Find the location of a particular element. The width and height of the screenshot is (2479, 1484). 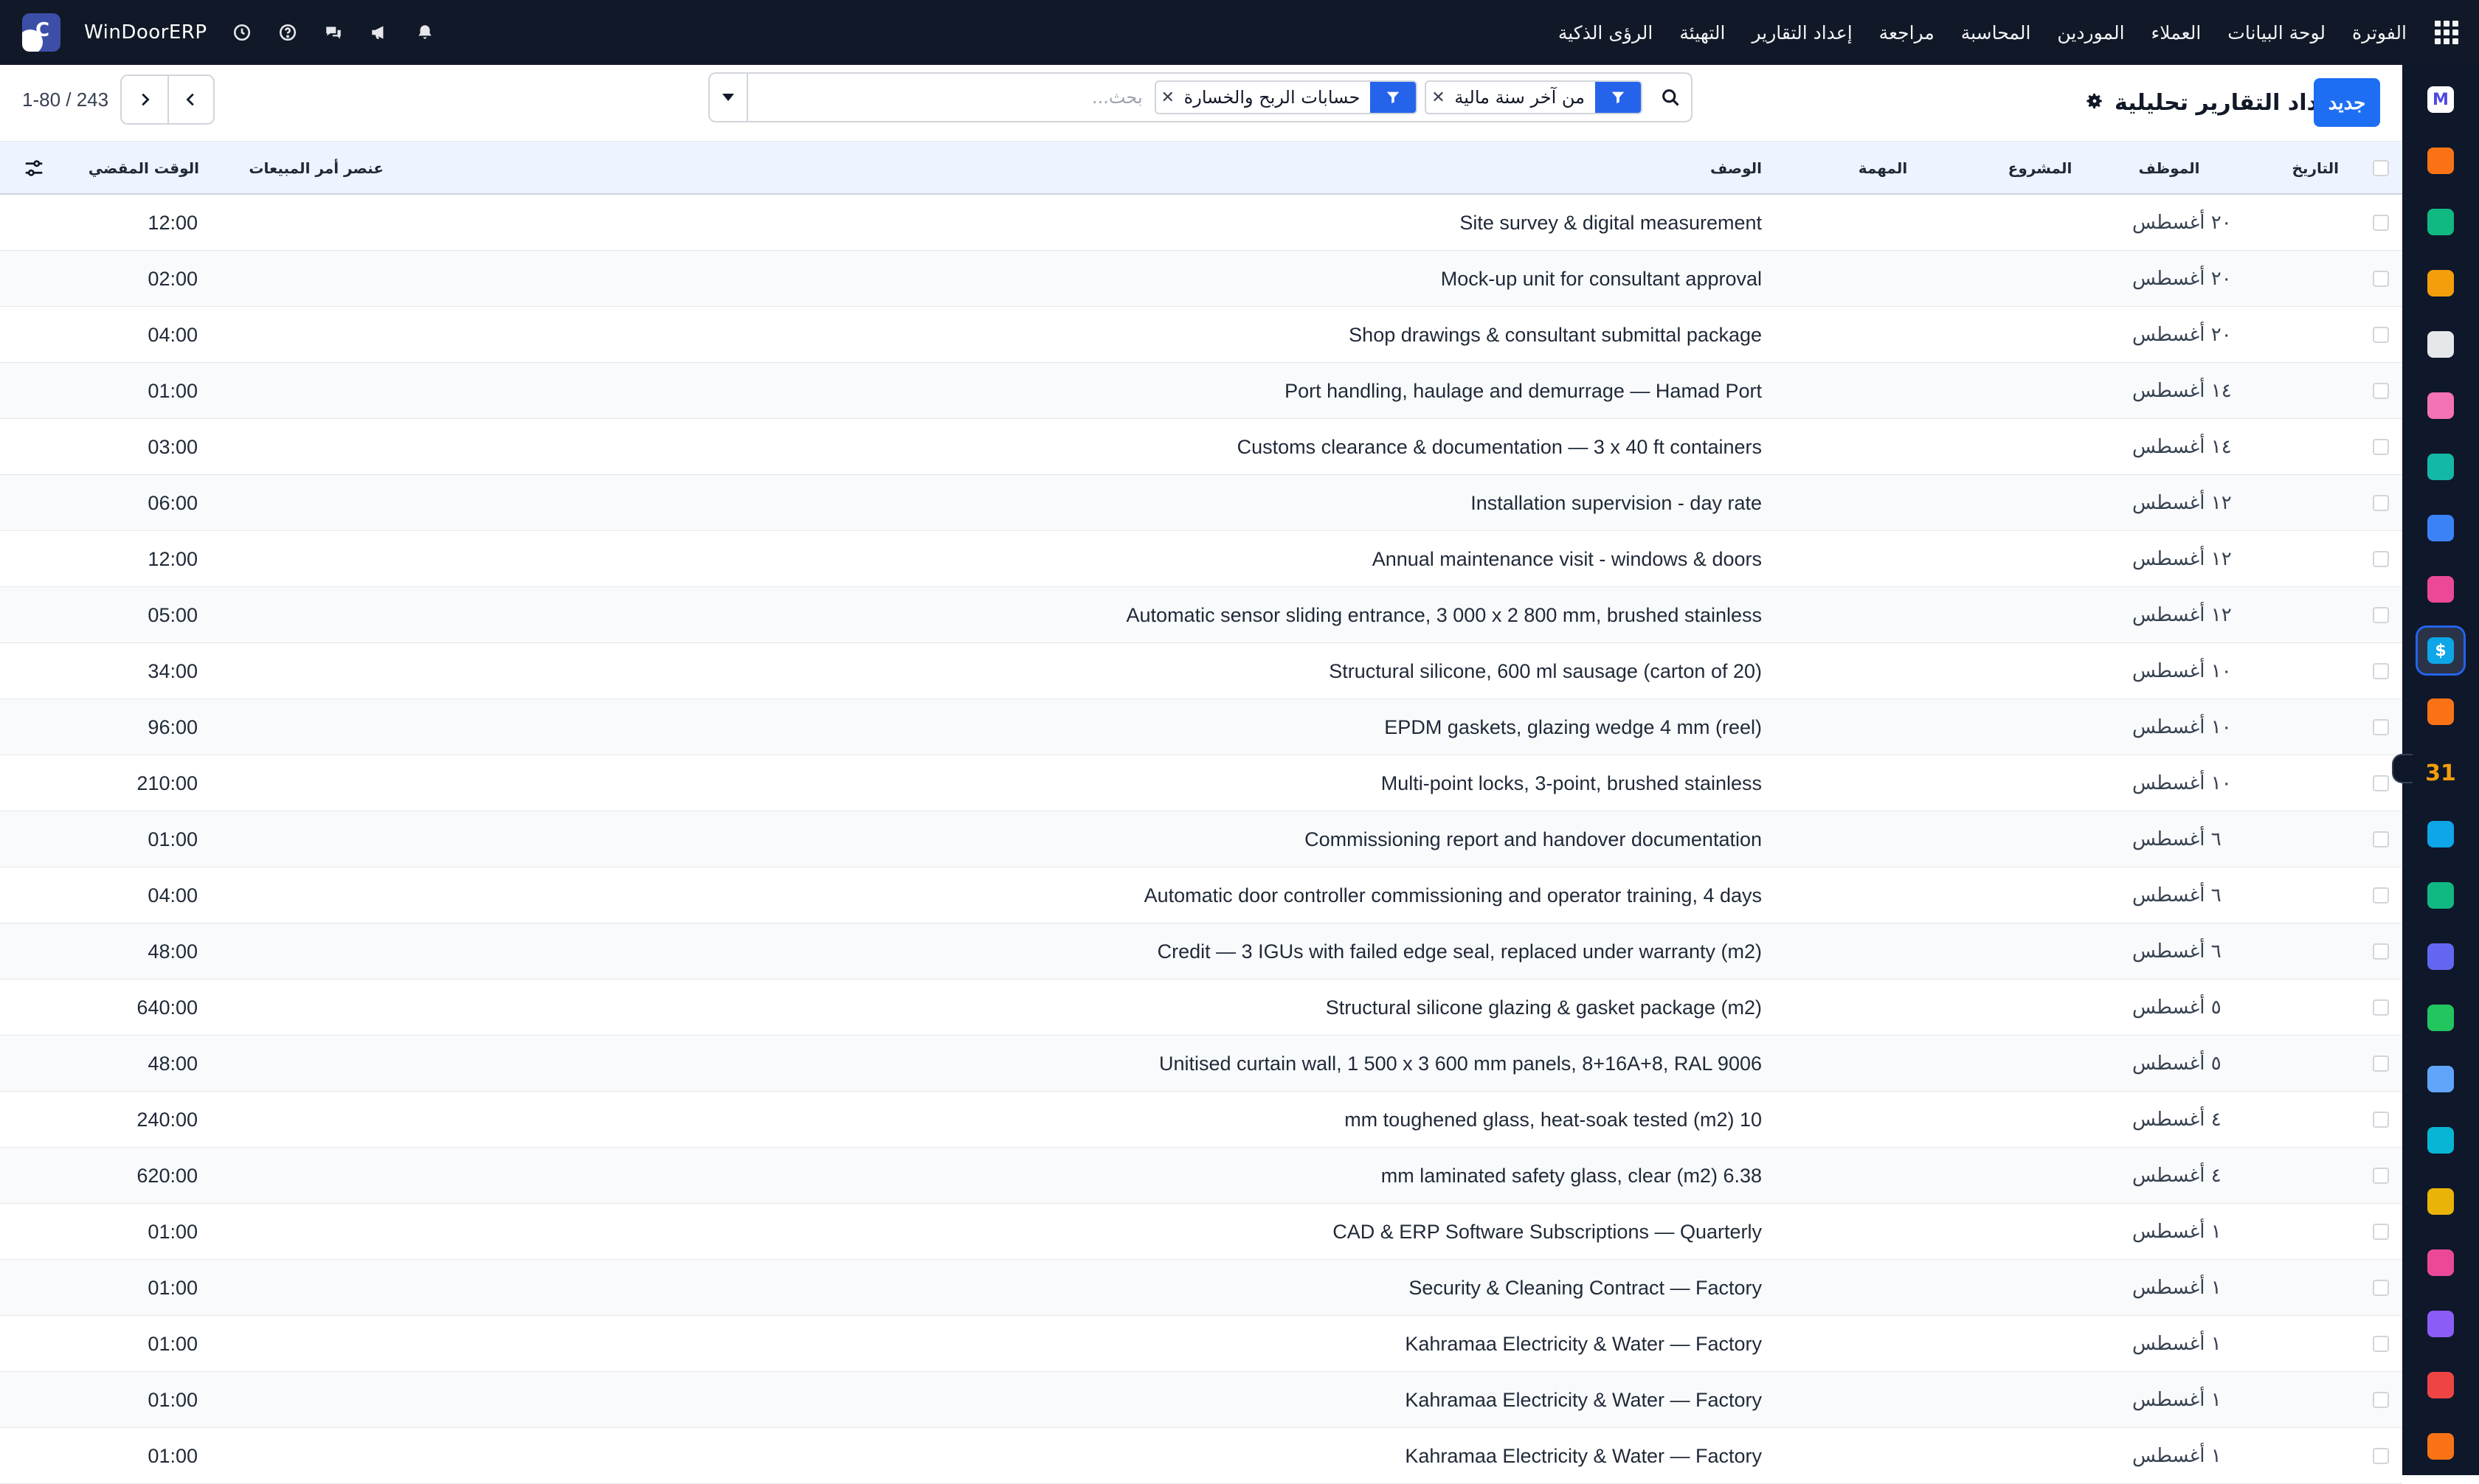

optional-columns-icon is located at coordinates (34, 168).